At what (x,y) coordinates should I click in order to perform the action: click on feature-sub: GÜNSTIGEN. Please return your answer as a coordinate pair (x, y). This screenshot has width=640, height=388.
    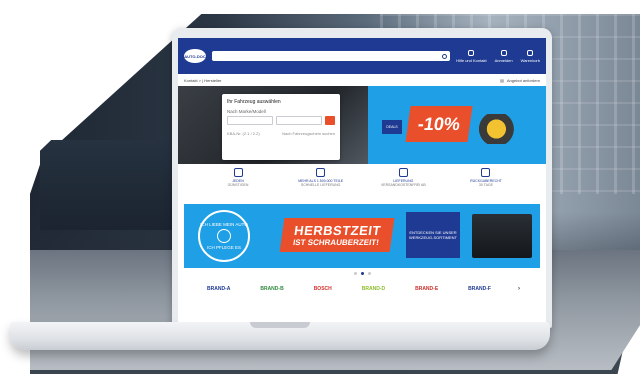
    Looking at the image, I should click on (238, 185).